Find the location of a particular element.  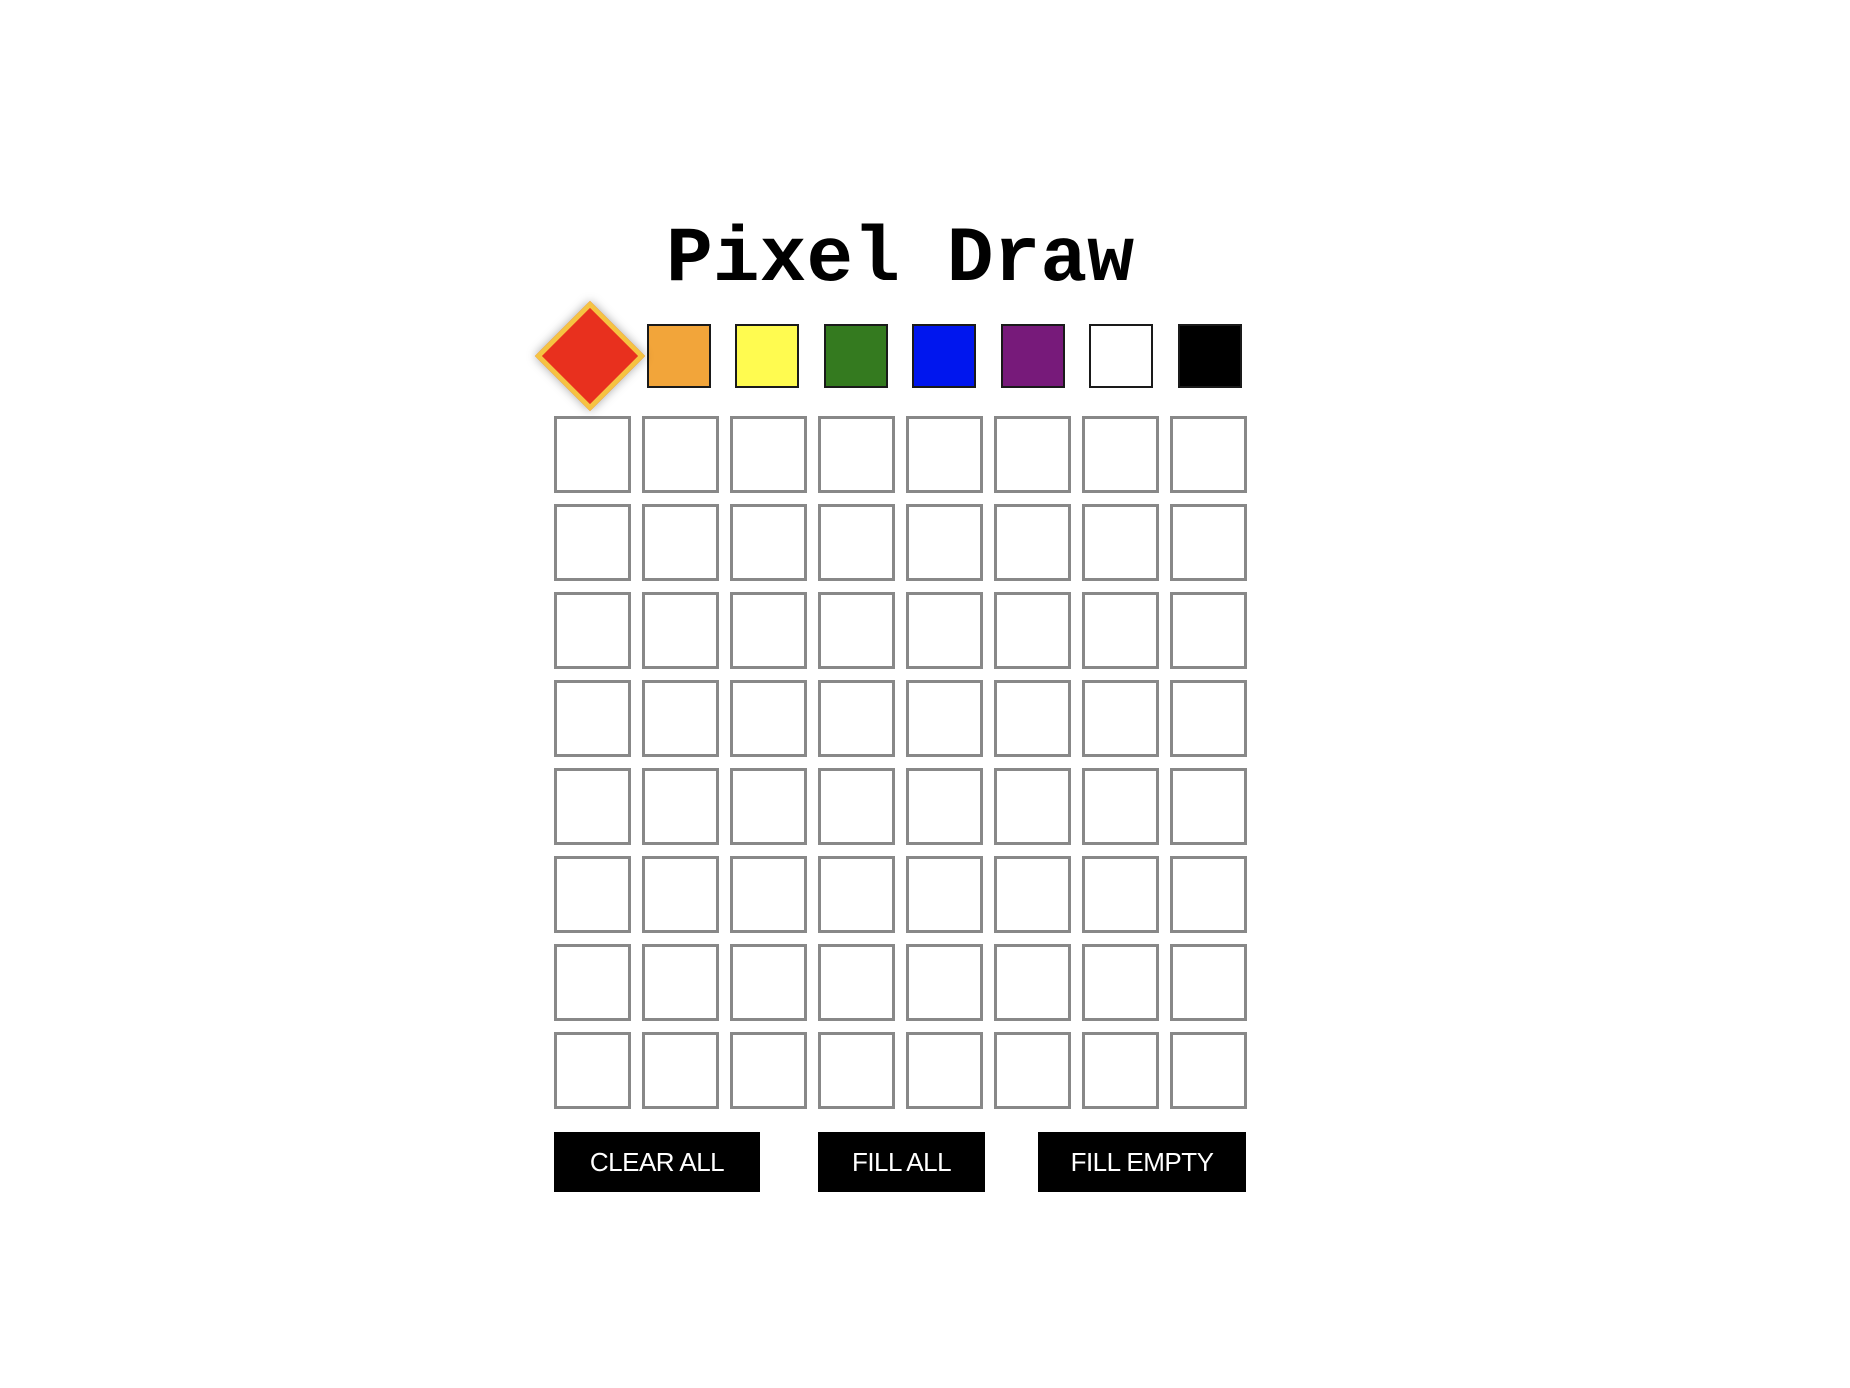

grid-cell-r4-c0 is located at coordinates (592, 806).